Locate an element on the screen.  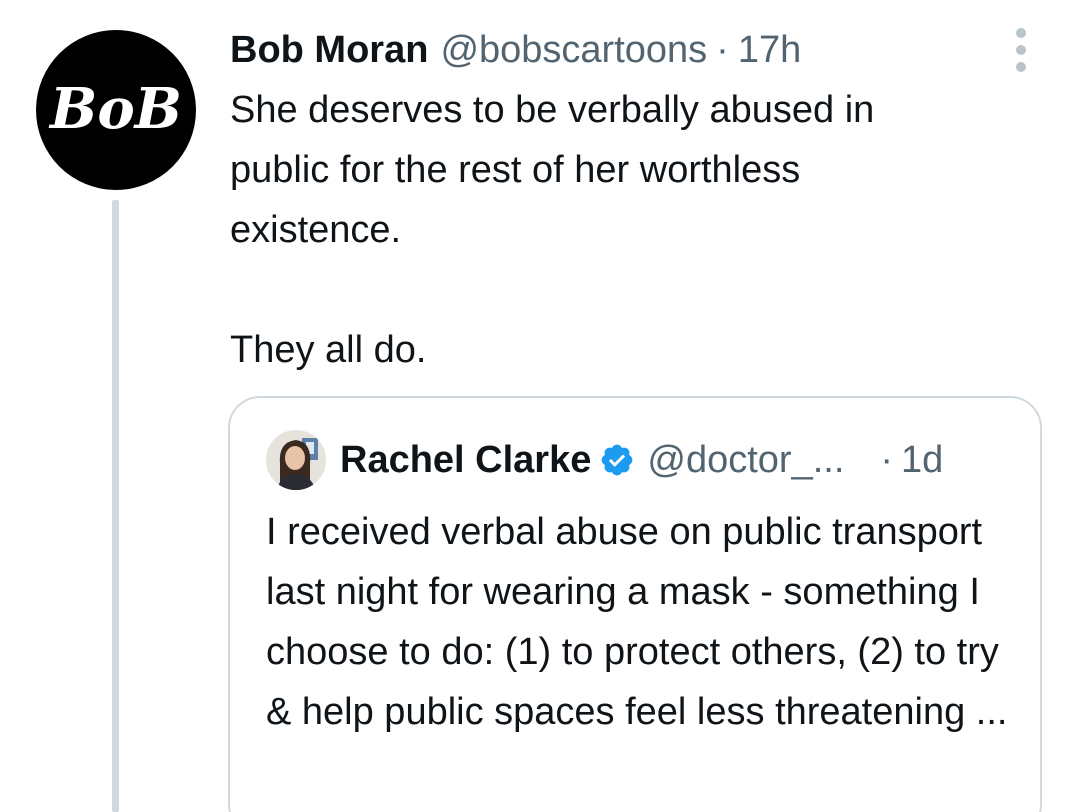
bob-logo-icon: BoB is located at coordinates (115, 109).